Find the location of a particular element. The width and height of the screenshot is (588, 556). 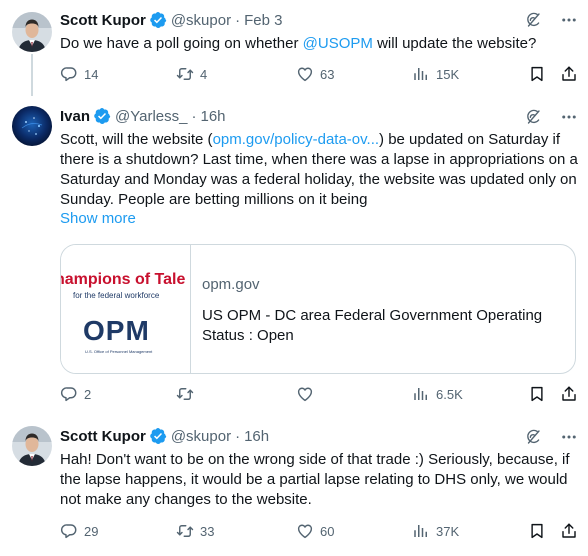

like-button: 63 is located at coordinates (315, 74).